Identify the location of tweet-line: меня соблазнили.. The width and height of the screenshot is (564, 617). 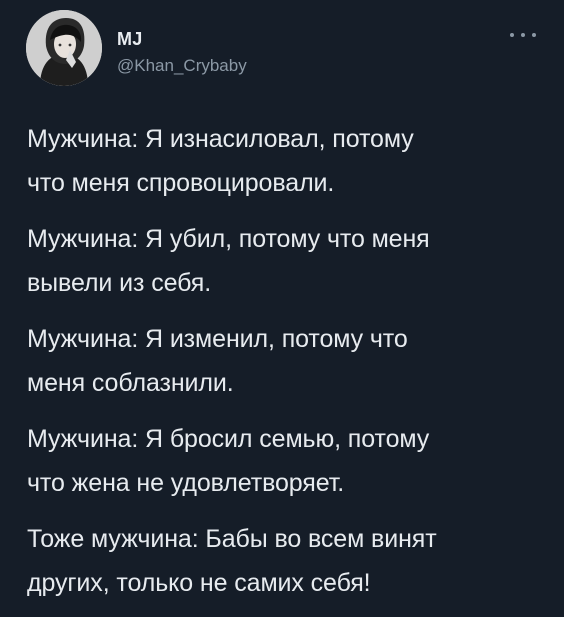
(130, 383).